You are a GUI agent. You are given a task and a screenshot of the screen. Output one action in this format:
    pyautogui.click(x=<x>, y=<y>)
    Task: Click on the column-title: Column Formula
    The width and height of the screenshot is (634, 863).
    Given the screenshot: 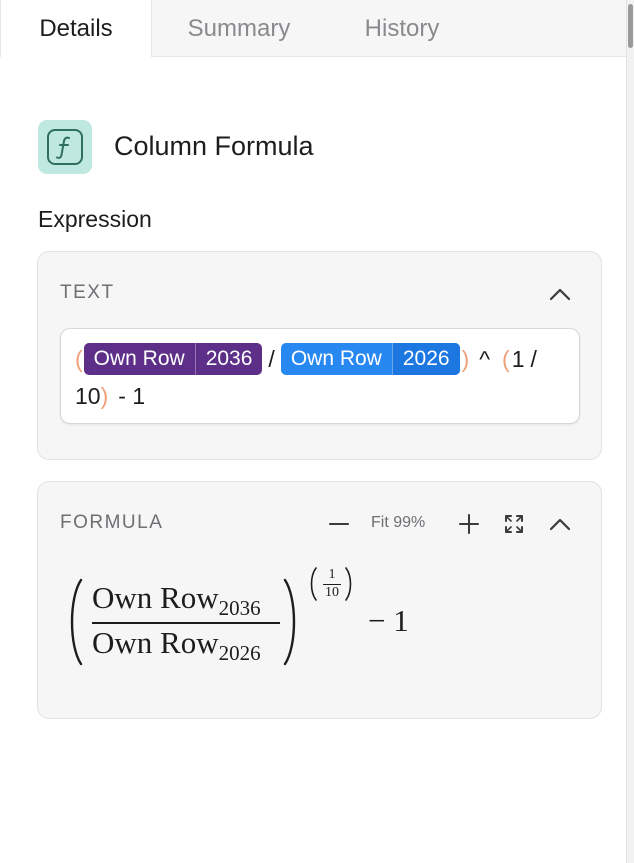 What is the action you would take?
    pyautogui.click(x=214, y=146)
    